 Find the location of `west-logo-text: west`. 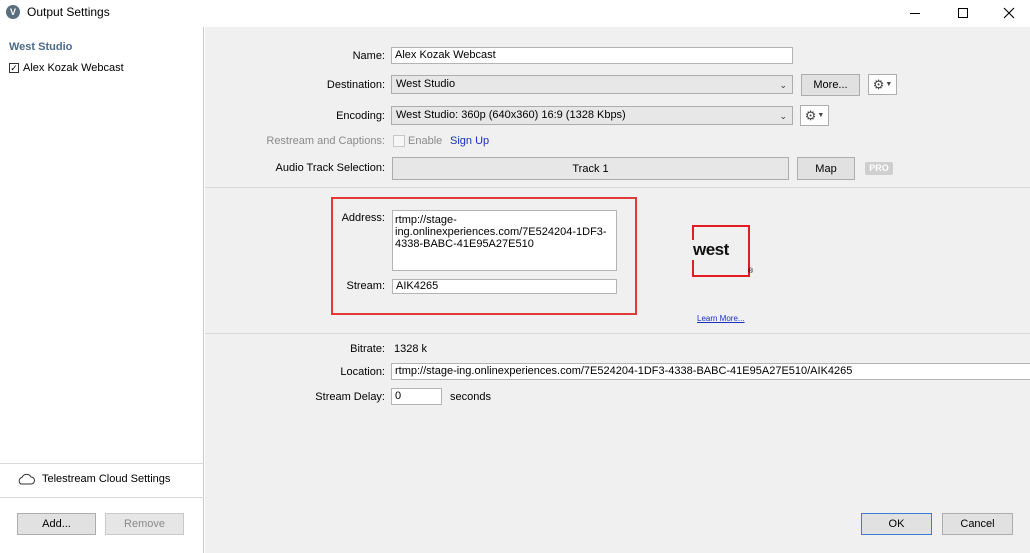

west-logo-text: west is located at coordinates (711, 250).